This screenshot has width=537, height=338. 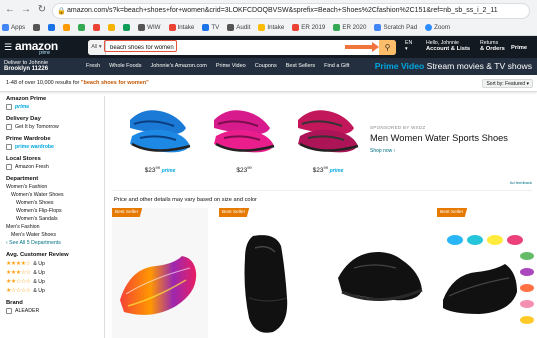 I want to click on dept-womens-flip-flops: Women's Flip-Flops, so click(x=52, y=211).